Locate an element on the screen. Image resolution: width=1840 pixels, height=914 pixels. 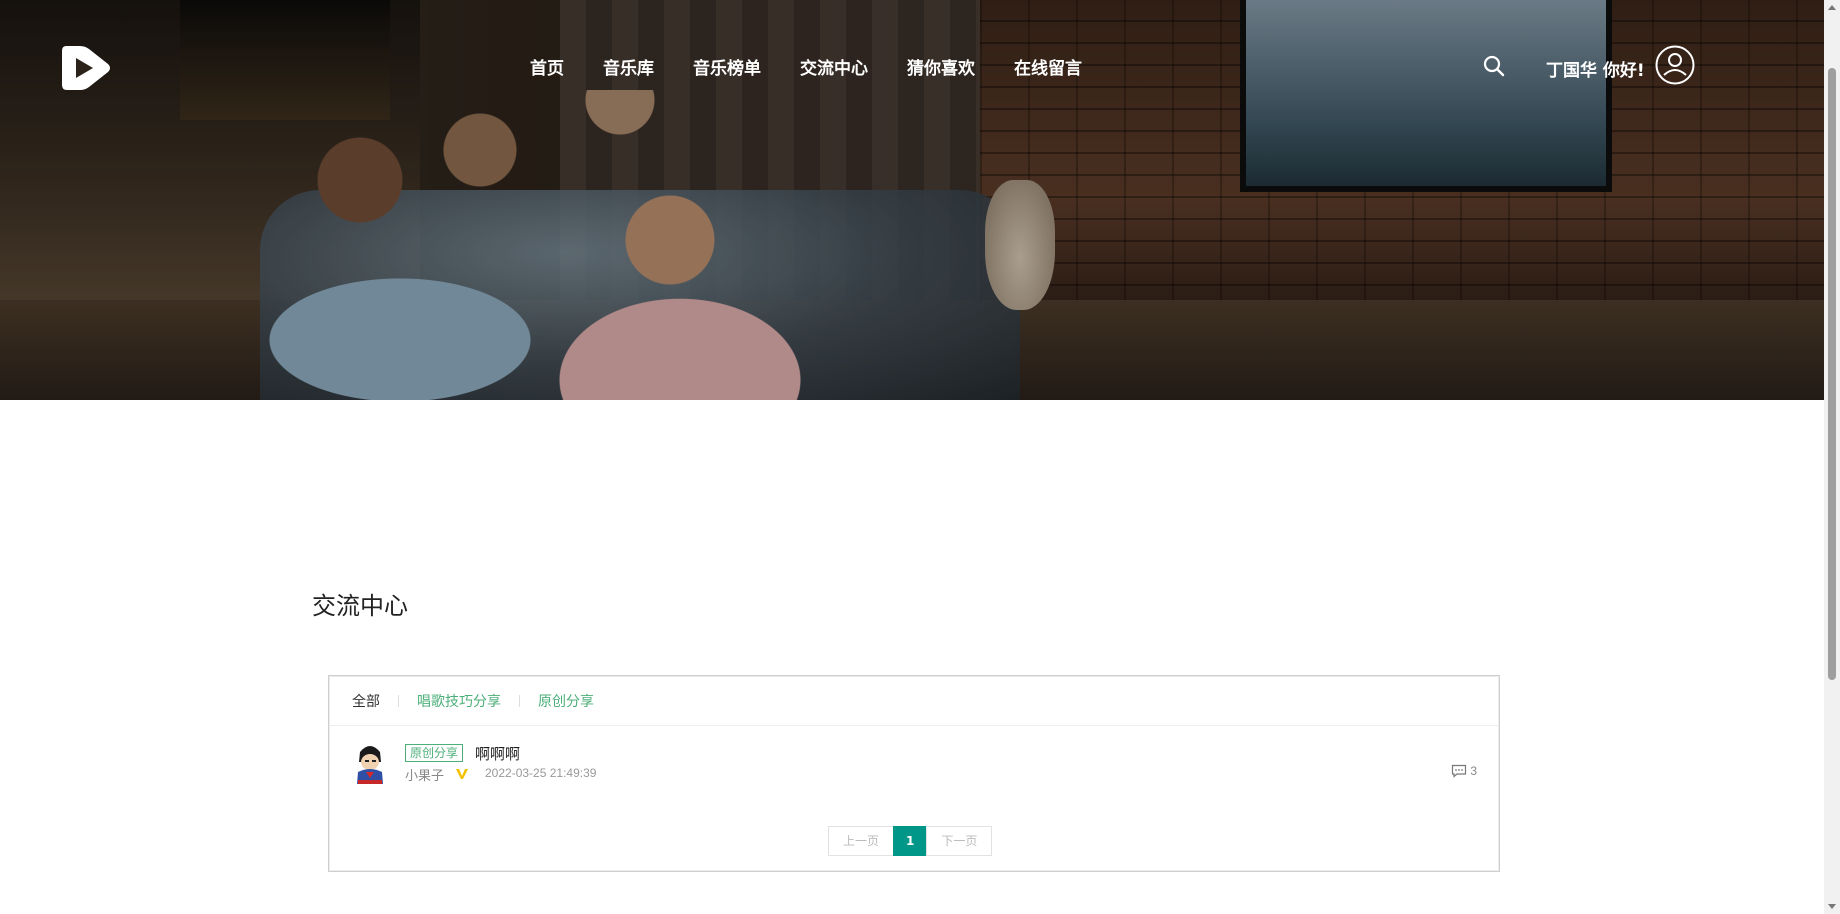
nav-messages: 在线留言 is located at coordinates (1048, 66).